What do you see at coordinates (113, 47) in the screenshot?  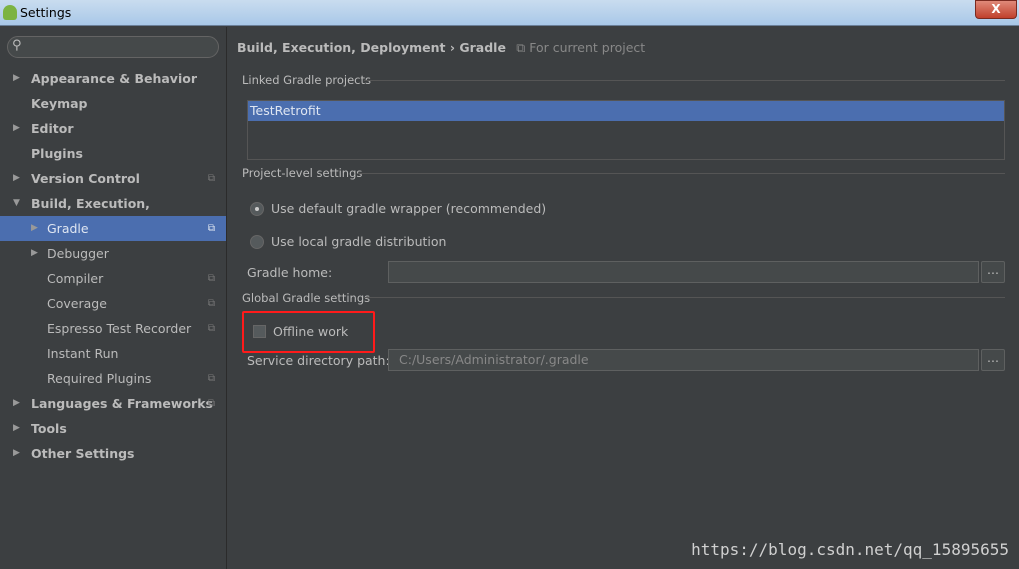 I see `search-input: ⚲` at bounding box center [113, 47].